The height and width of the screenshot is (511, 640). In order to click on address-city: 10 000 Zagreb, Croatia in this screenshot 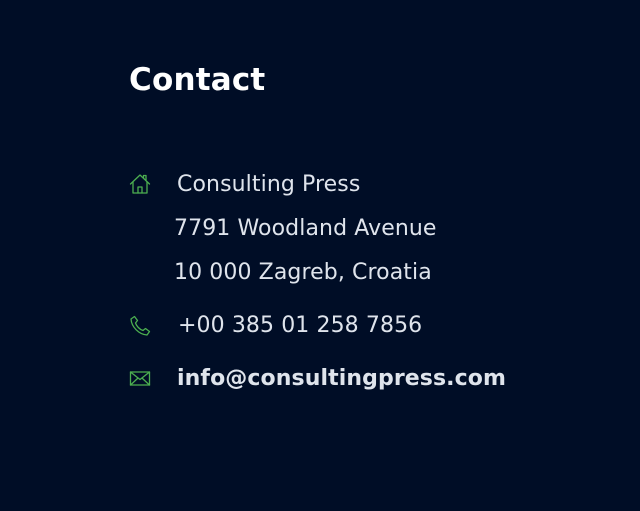, I will do `click(303, 272)`.